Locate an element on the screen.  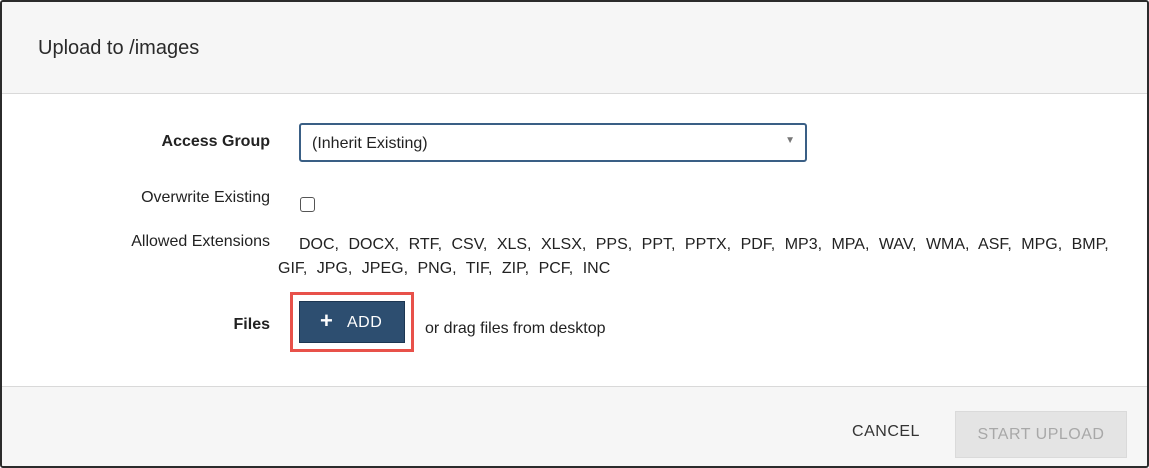
add-files-button: + ADD is located at coordinates (352, 322).